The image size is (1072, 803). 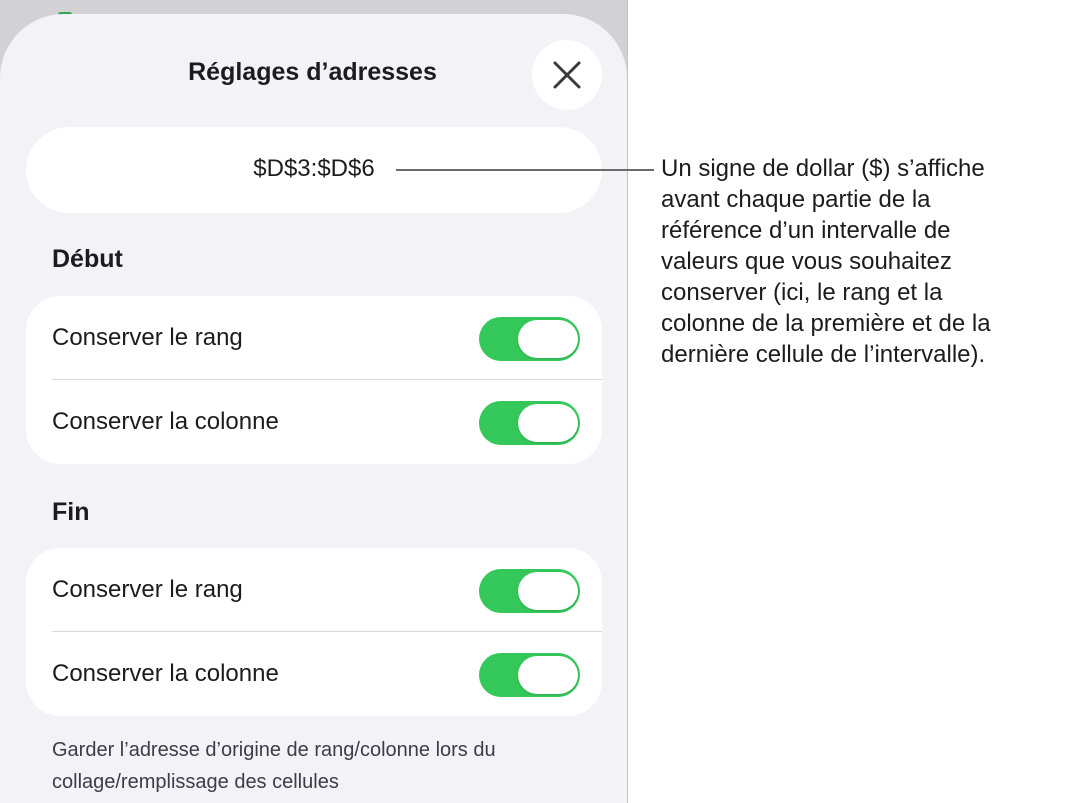 I want to click on section-header-start: Début, so click(x=87, y=259).